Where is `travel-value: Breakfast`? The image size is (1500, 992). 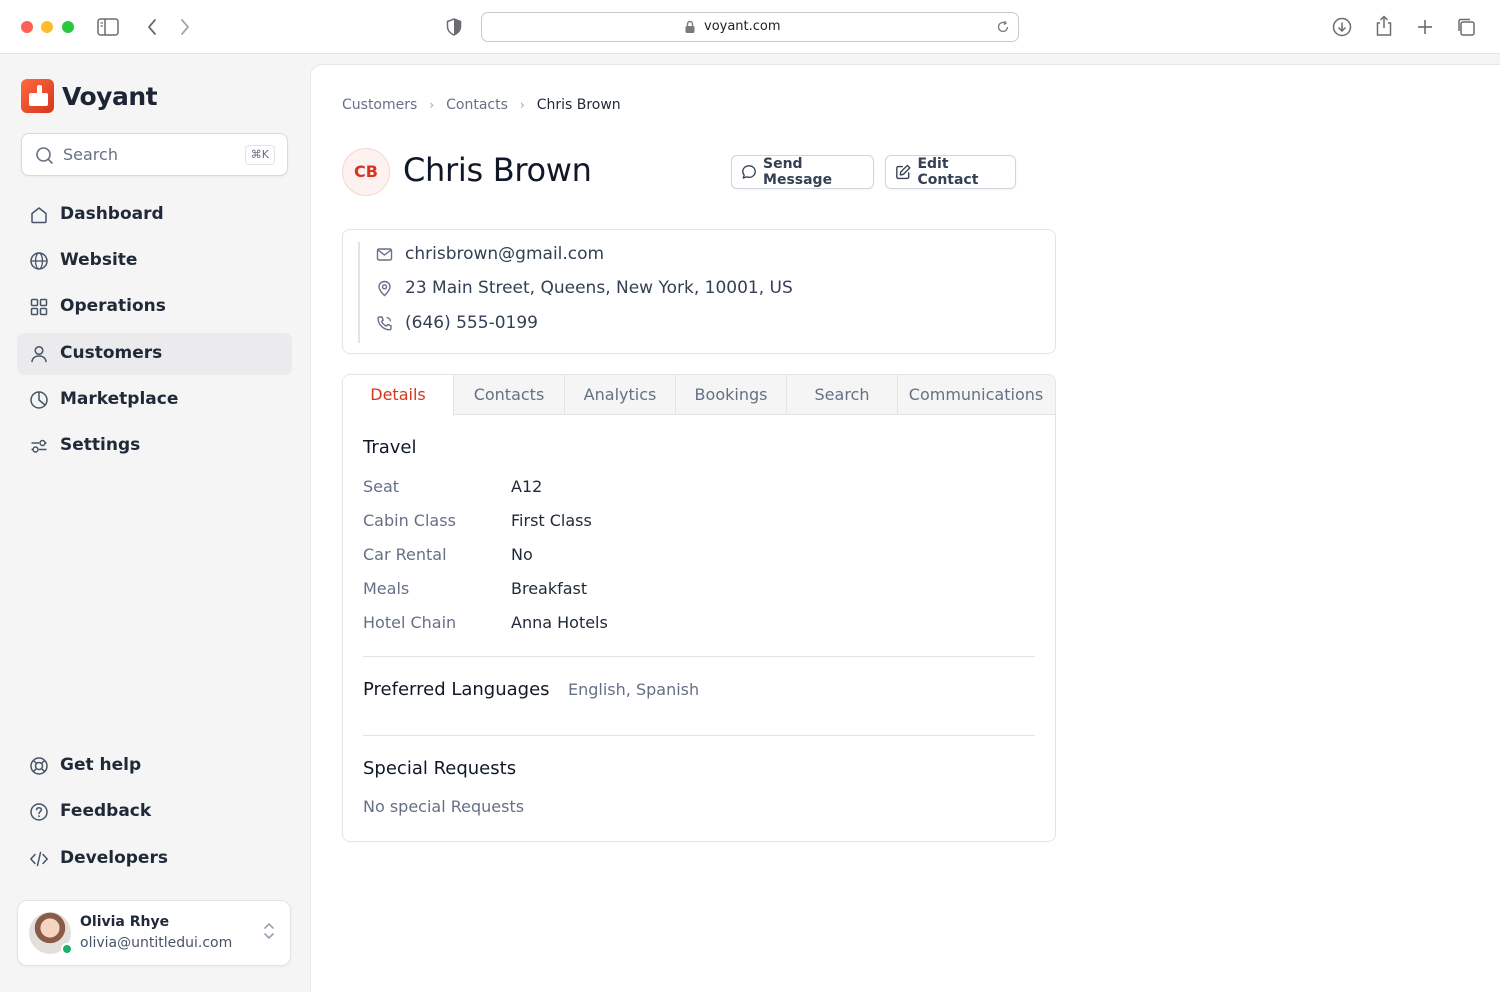
travel-value: Breakfast is located at coordinates (549, 588).